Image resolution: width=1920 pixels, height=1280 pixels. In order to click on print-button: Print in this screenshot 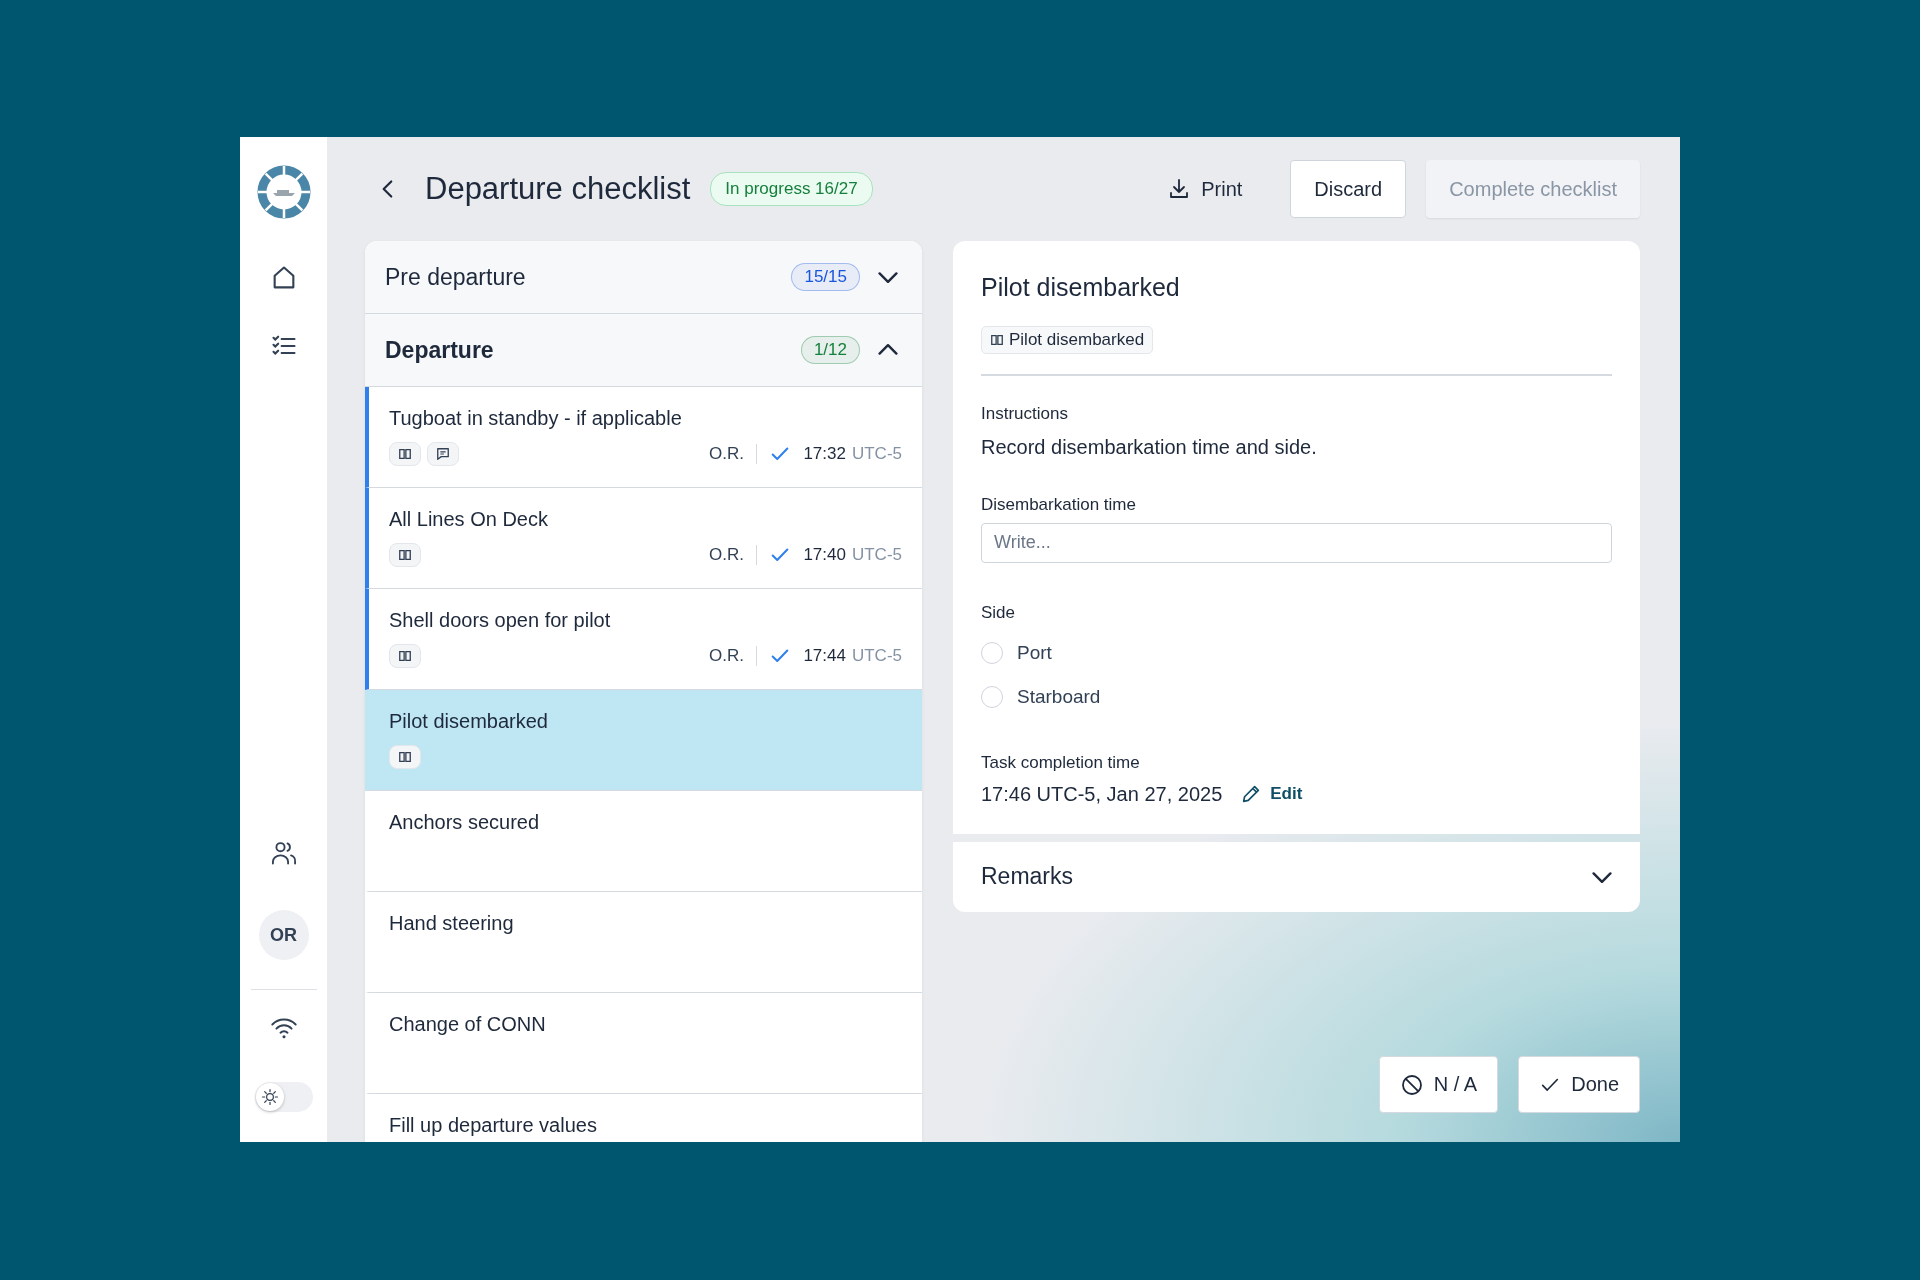, I will do `click(1205, 189)`.